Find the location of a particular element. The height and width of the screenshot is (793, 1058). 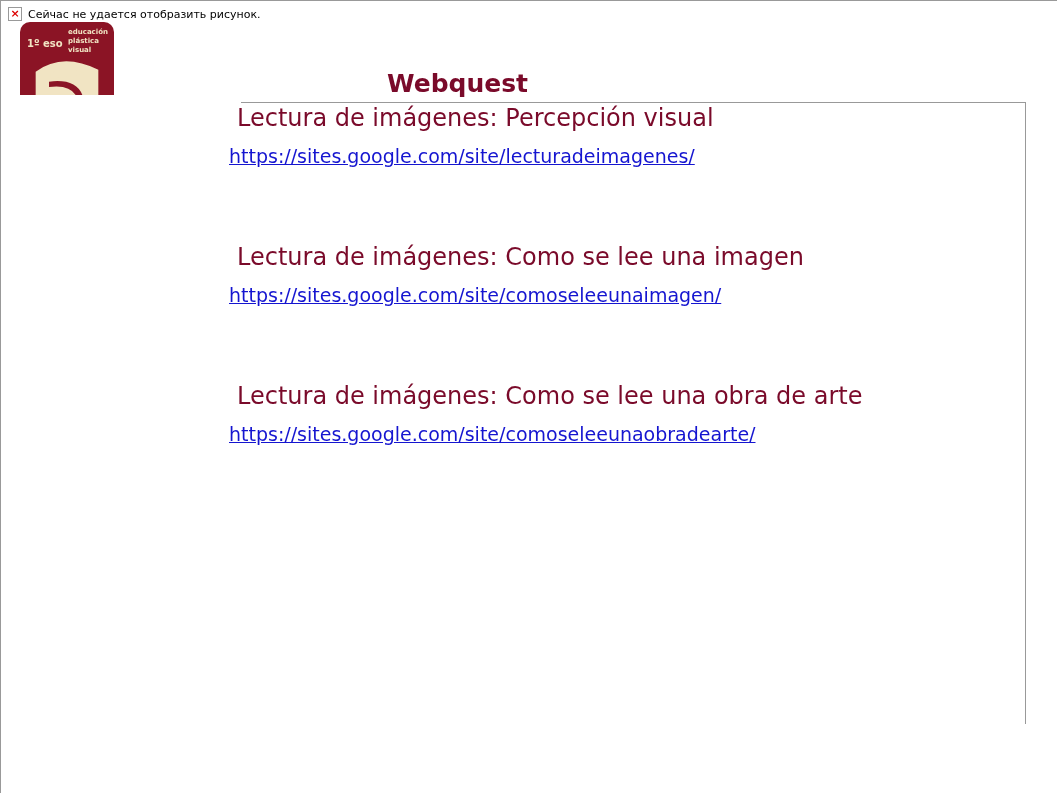

link: https://sites.google.com/site/comoseleeunaobradearte/ is located at coordinates (492, 434).